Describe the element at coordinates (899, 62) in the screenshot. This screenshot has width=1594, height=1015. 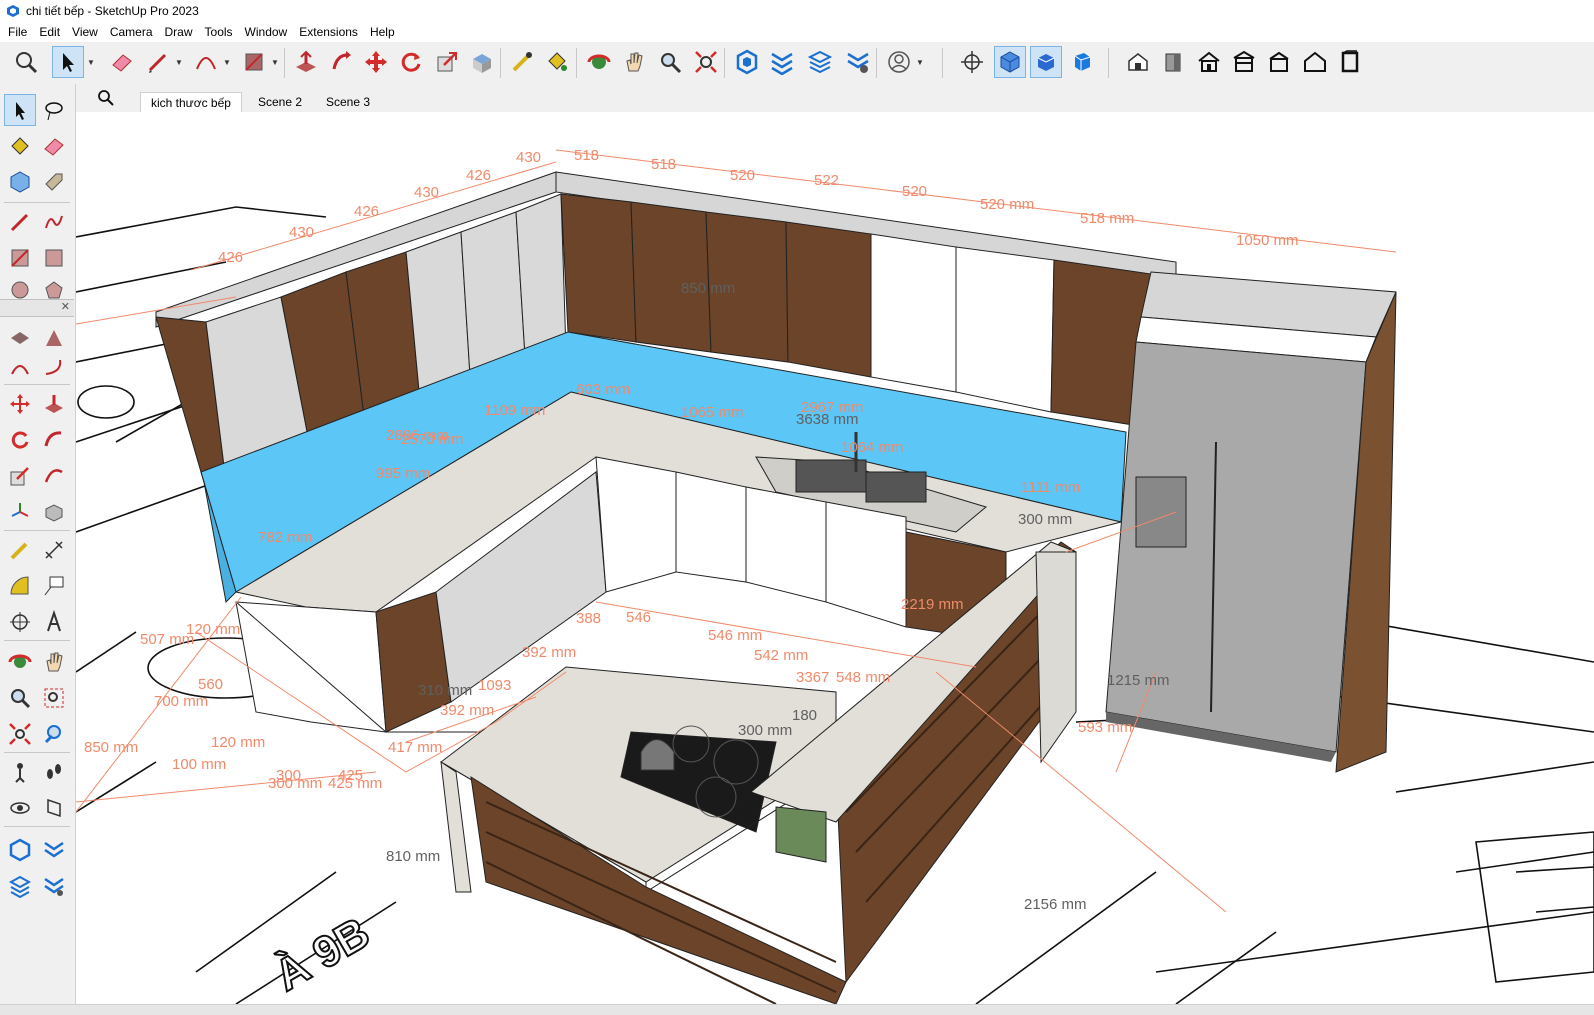
I see `user-icon` at that location.